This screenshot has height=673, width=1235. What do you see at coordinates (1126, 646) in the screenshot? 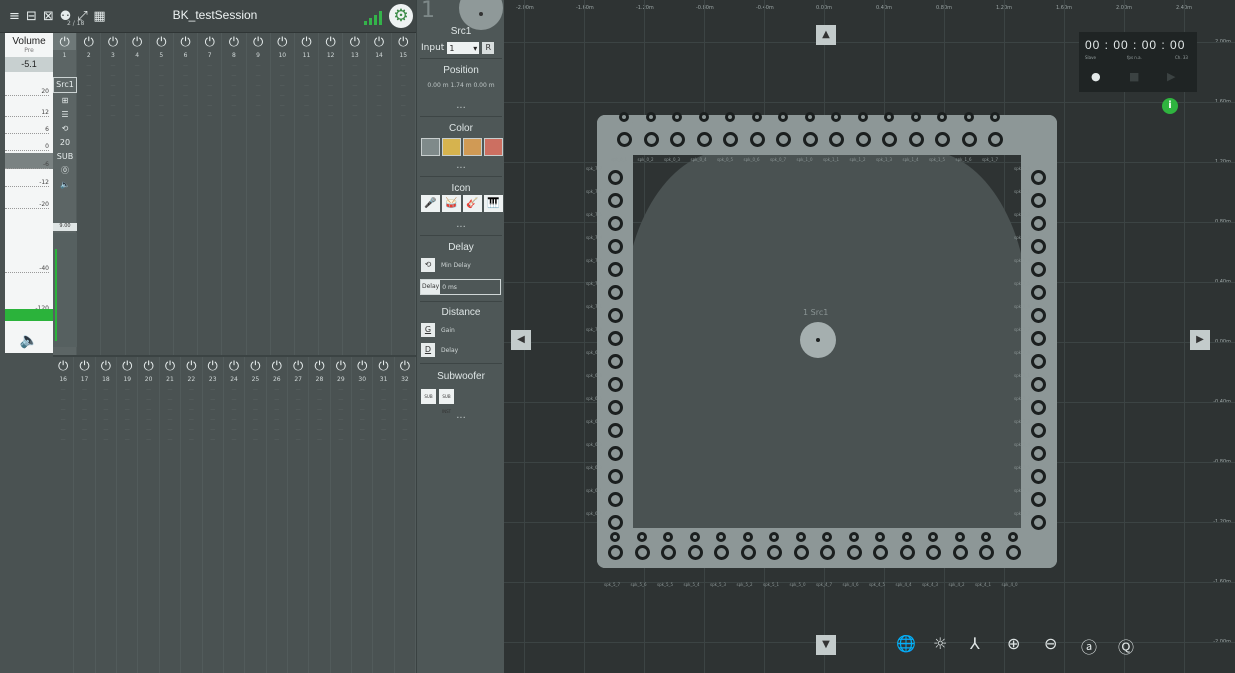
I see `zoom-fit-icon: Ⓠ` at bounding box center [1126, 646].